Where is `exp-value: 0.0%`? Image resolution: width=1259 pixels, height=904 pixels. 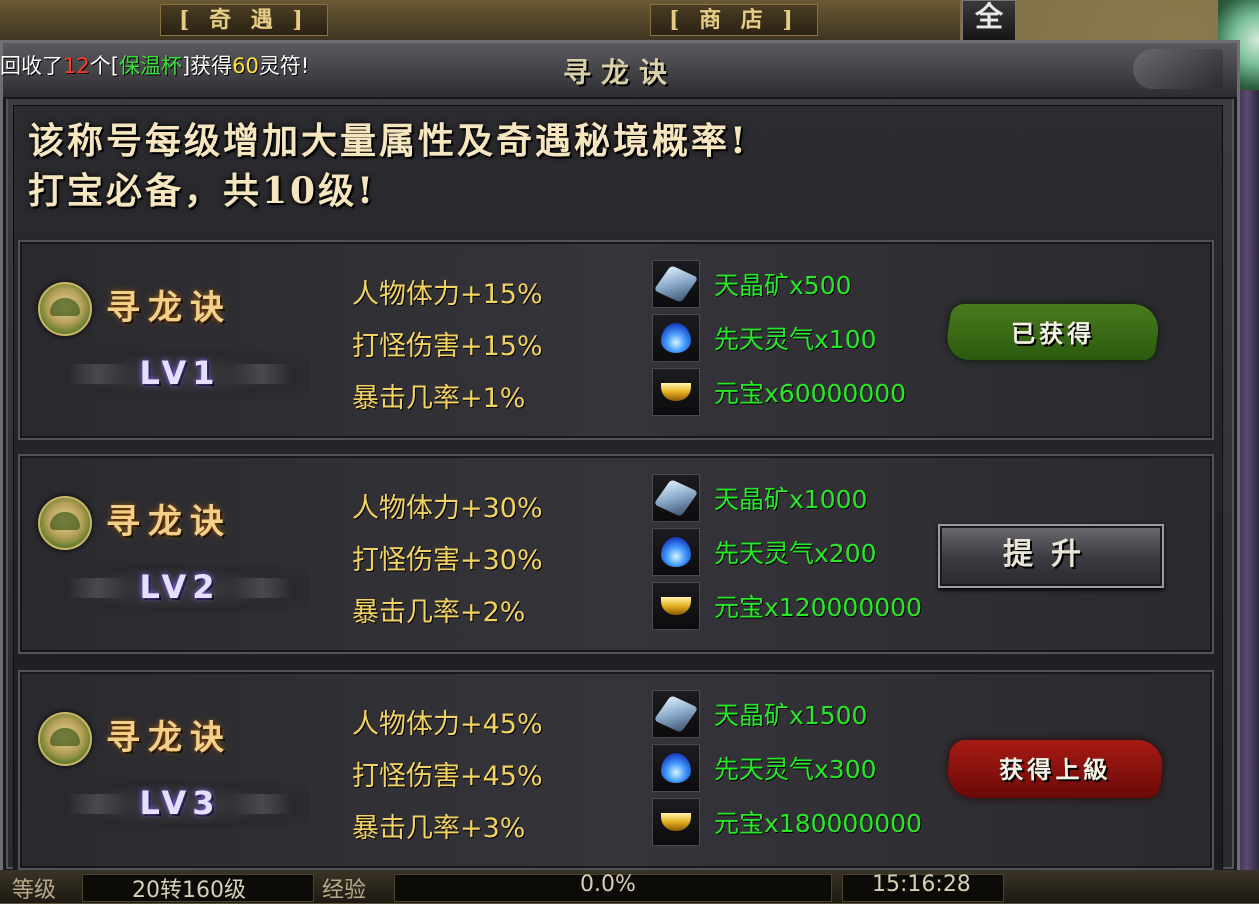 exp-value: 0.0% is located at coordinates (608, 884).